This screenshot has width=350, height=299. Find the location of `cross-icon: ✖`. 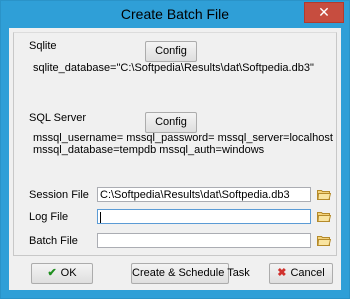

cross-icon: ✖ is located at coordinates (282, 273).